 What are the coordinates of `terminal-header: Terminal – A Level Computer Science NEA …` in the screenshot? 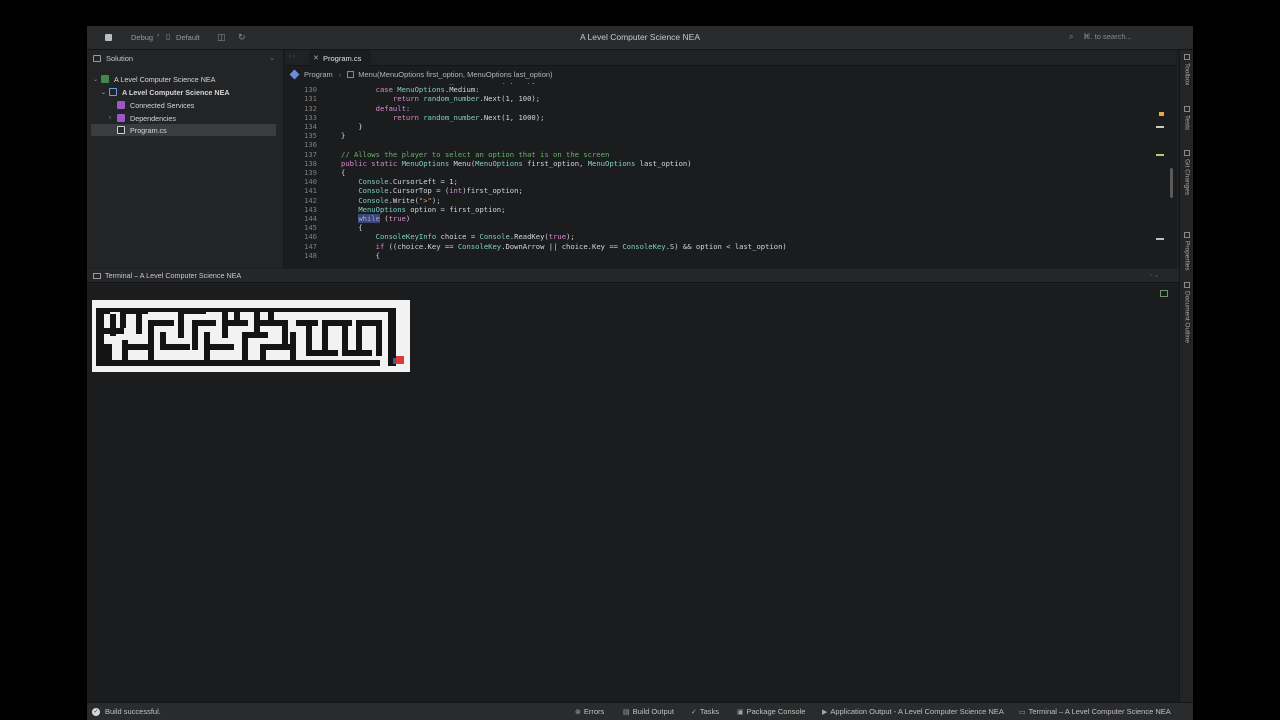 It's located at (633, 276).